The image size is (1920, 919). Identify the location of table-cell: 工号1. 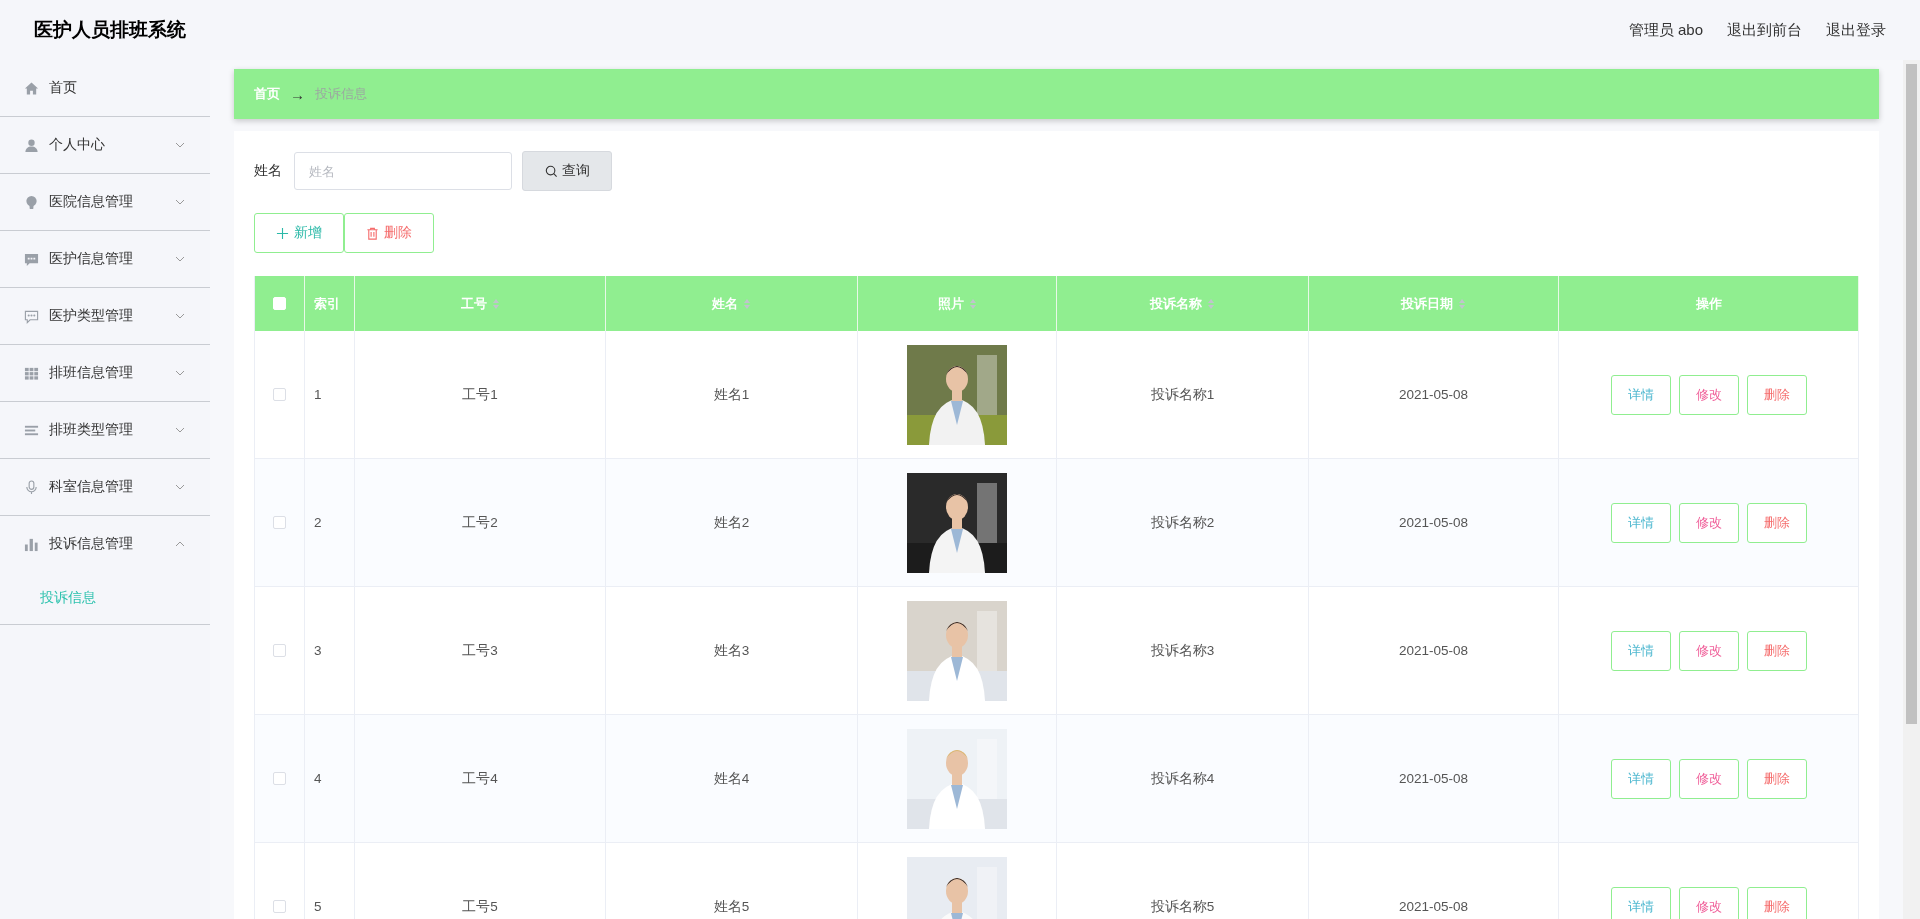
(480, 394).